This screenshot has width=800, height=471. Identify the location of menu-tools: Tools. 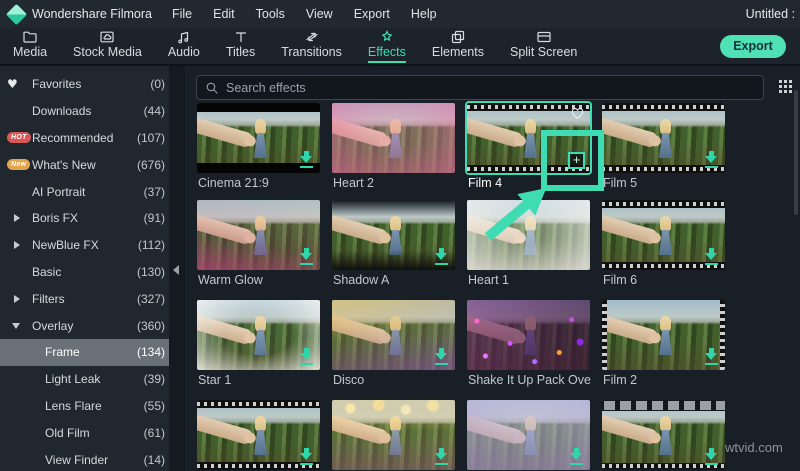
(270, 14).